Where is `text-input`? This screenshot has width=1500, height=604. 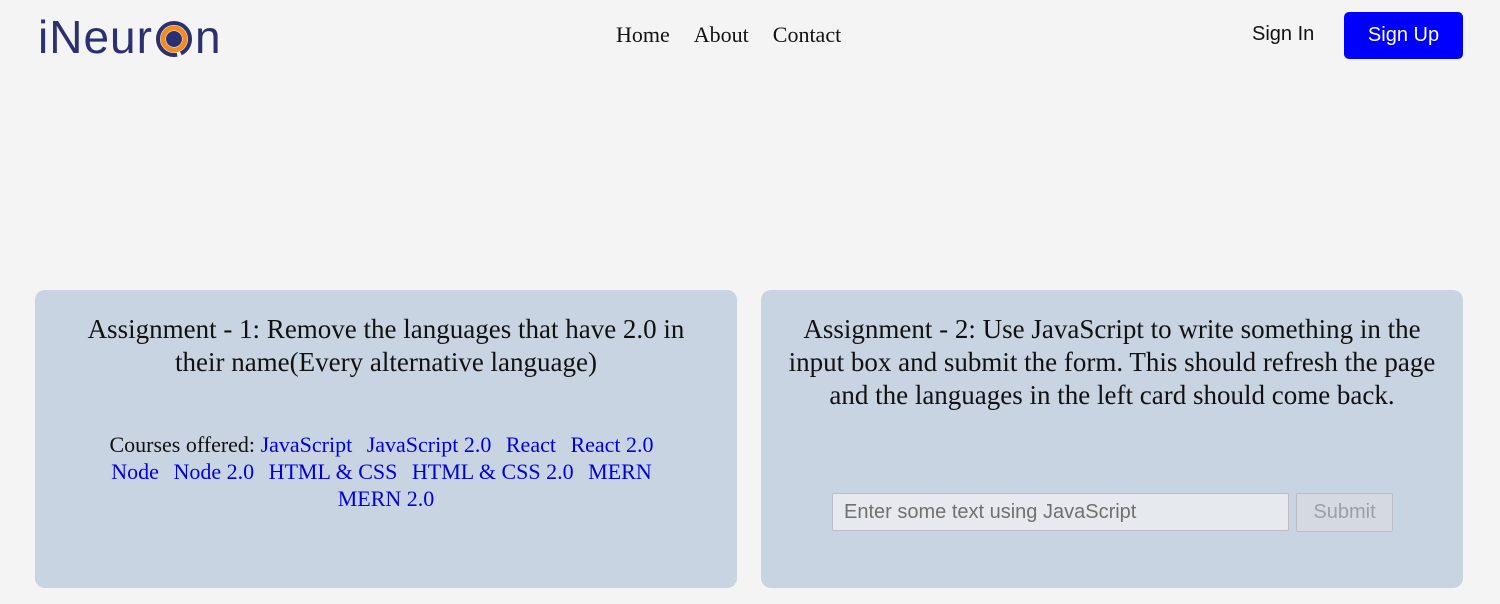
text-input is located at coordinates (1060, 512).